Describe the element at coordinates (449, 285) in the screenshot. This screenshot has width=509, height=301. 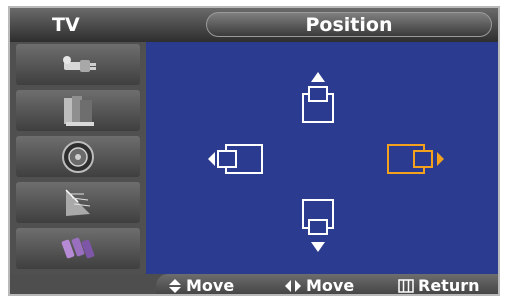
I see `hint-return-label: Return` at that location.